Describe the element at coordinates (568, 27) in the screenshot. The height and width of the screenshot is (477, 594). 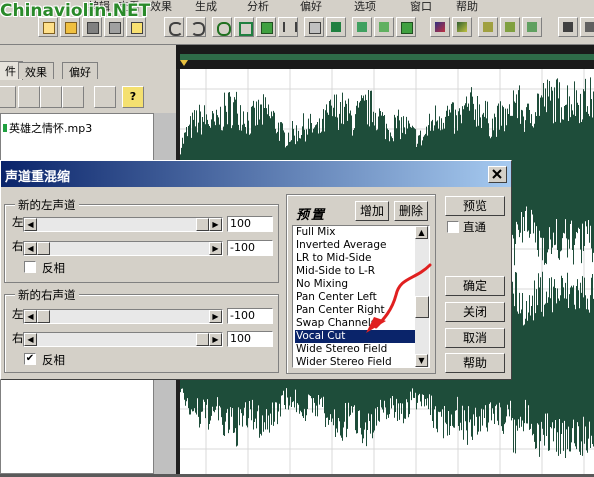
I see `window-button` at that location.